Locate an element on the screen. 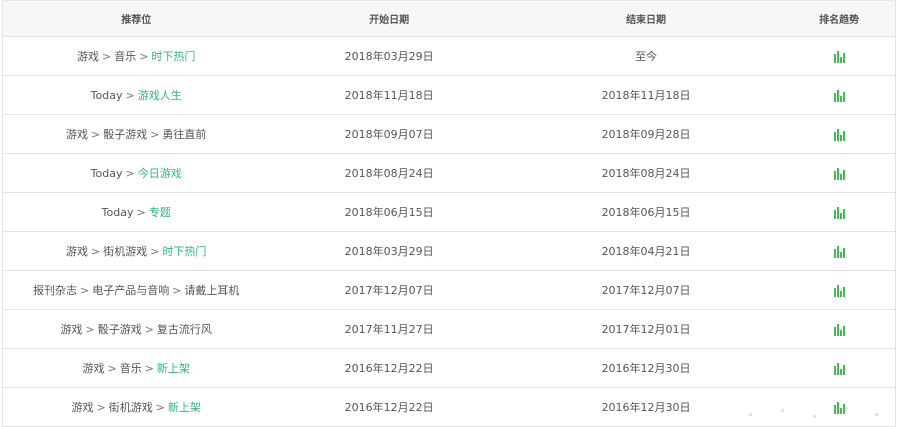  end-date: 2018年08月24日 is located at coordinates (646, 173).